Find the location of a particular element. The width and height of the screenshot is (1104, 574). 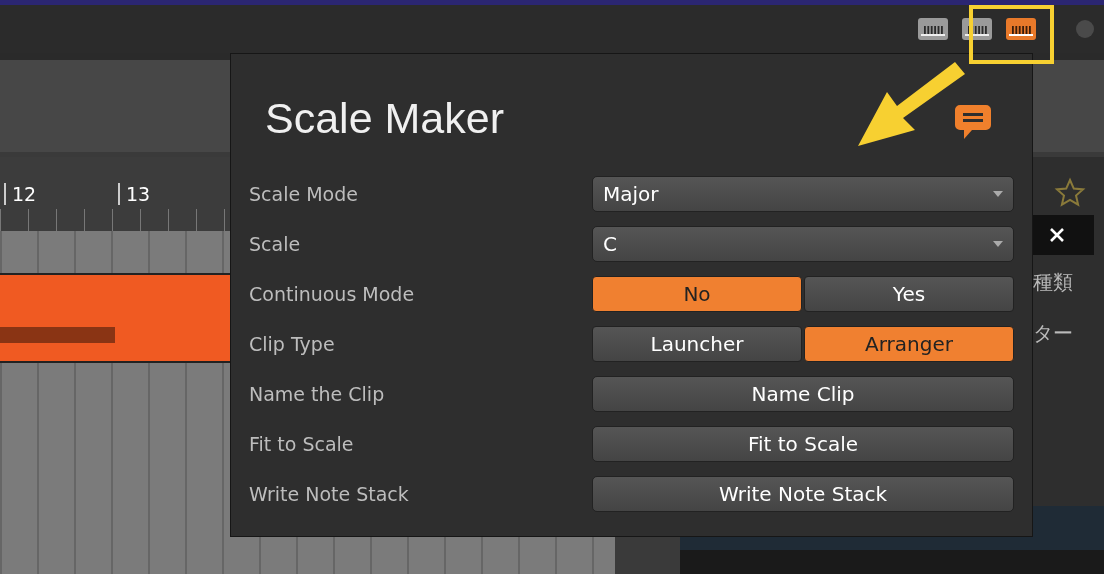

dropdown: Major is located at coordinates (803, 194).